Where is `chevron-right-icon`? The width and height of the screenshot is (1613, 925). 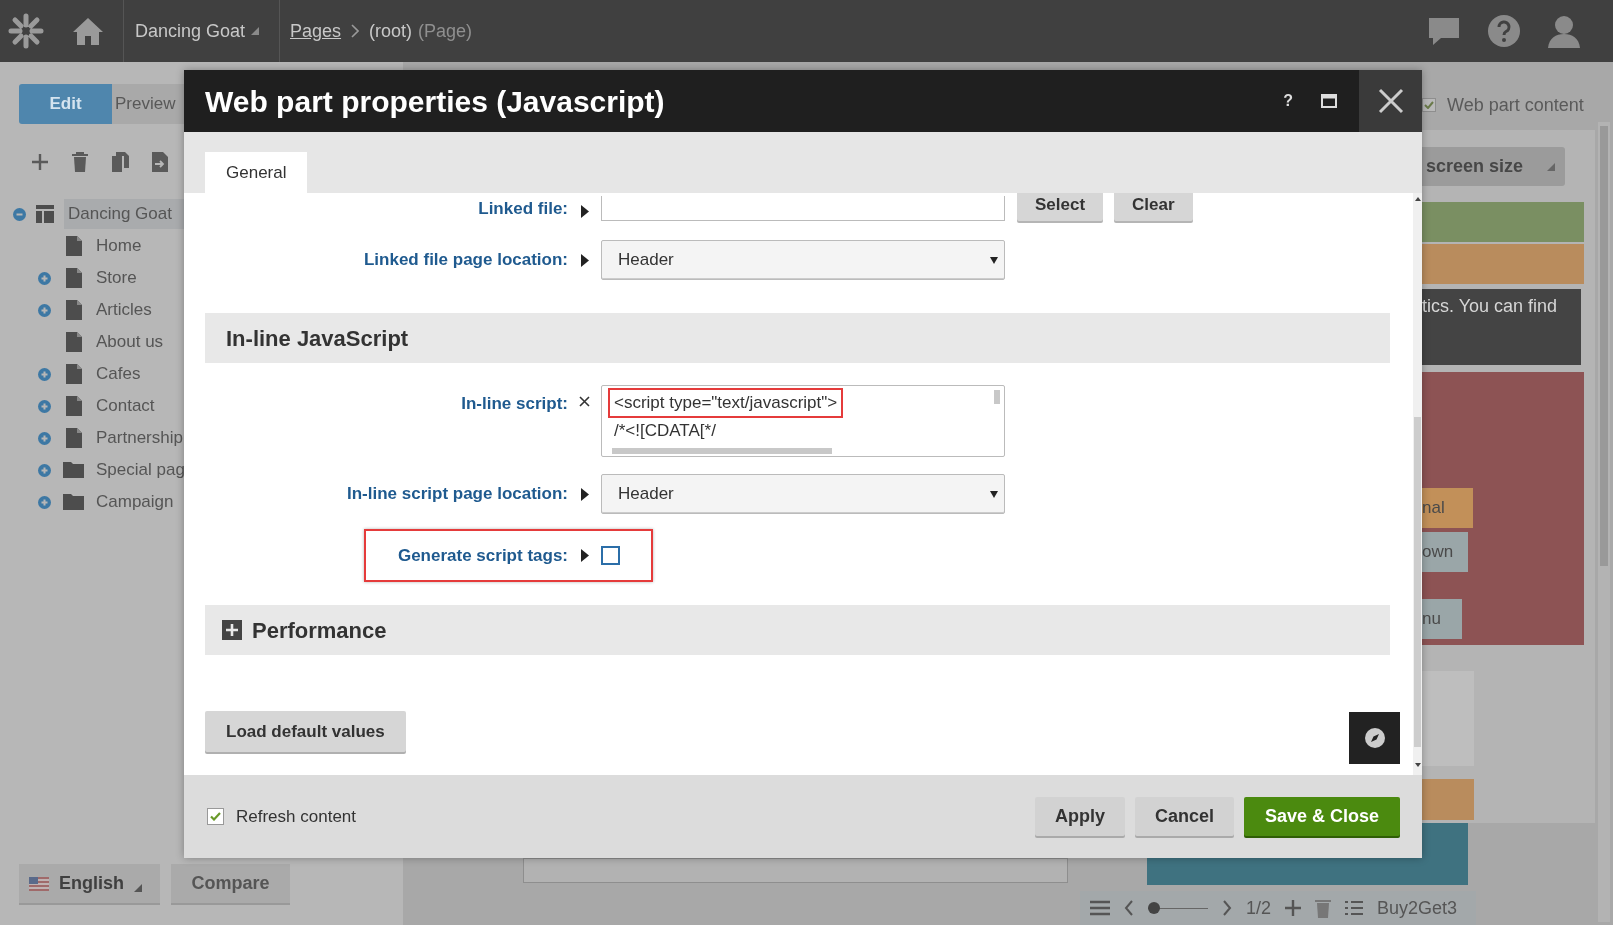 chevron-right-icon is located at coordinates (355, 31).